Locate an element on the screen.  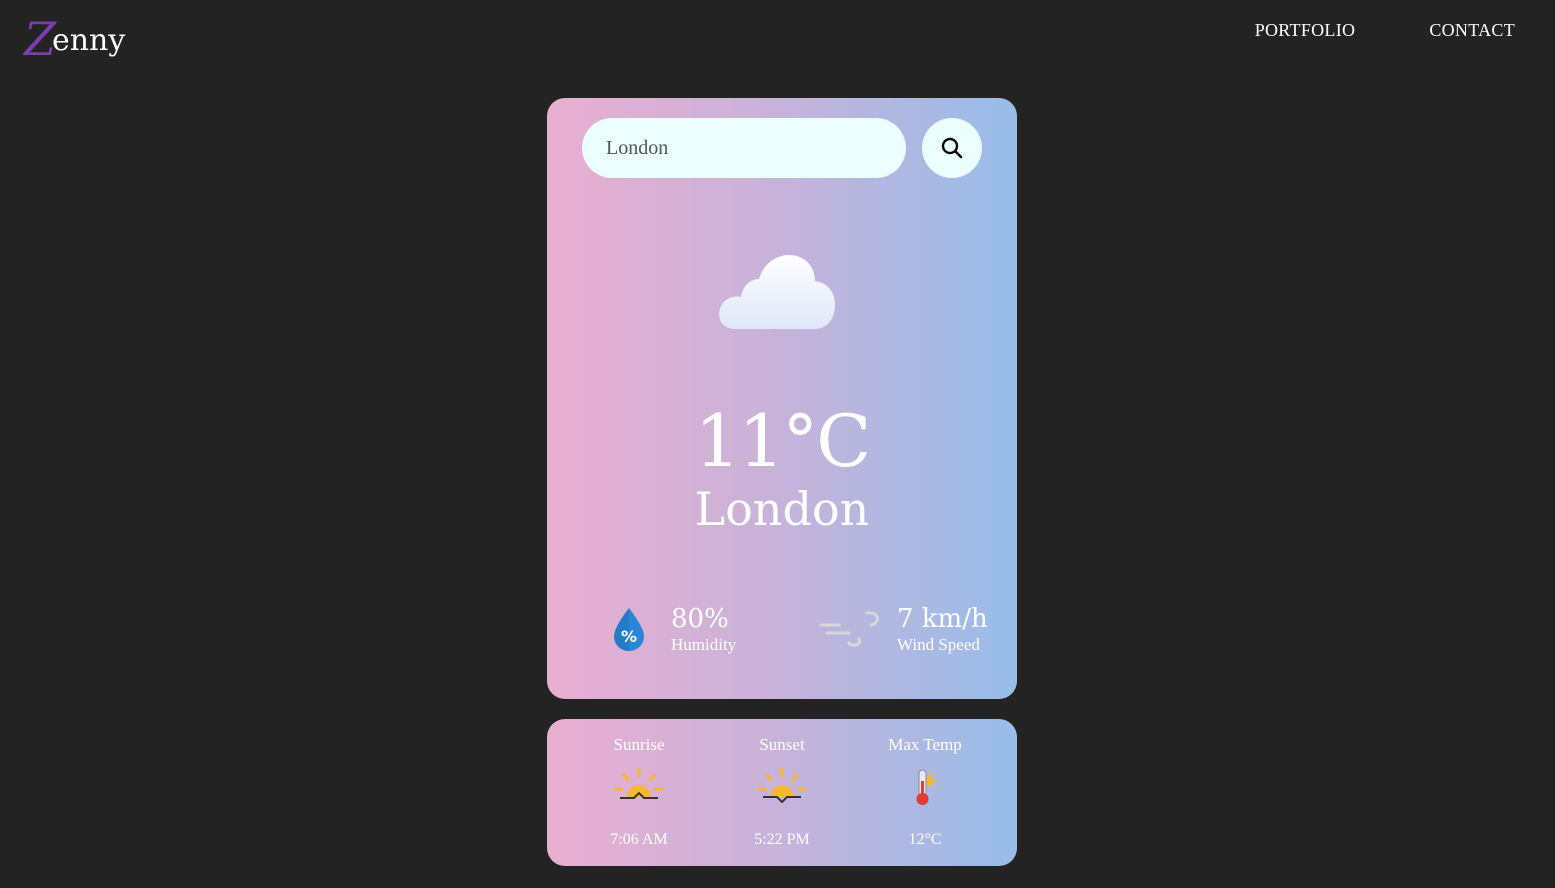
sunset-panel: Sunset 5:22 PM is located at coordinates (782, 792).